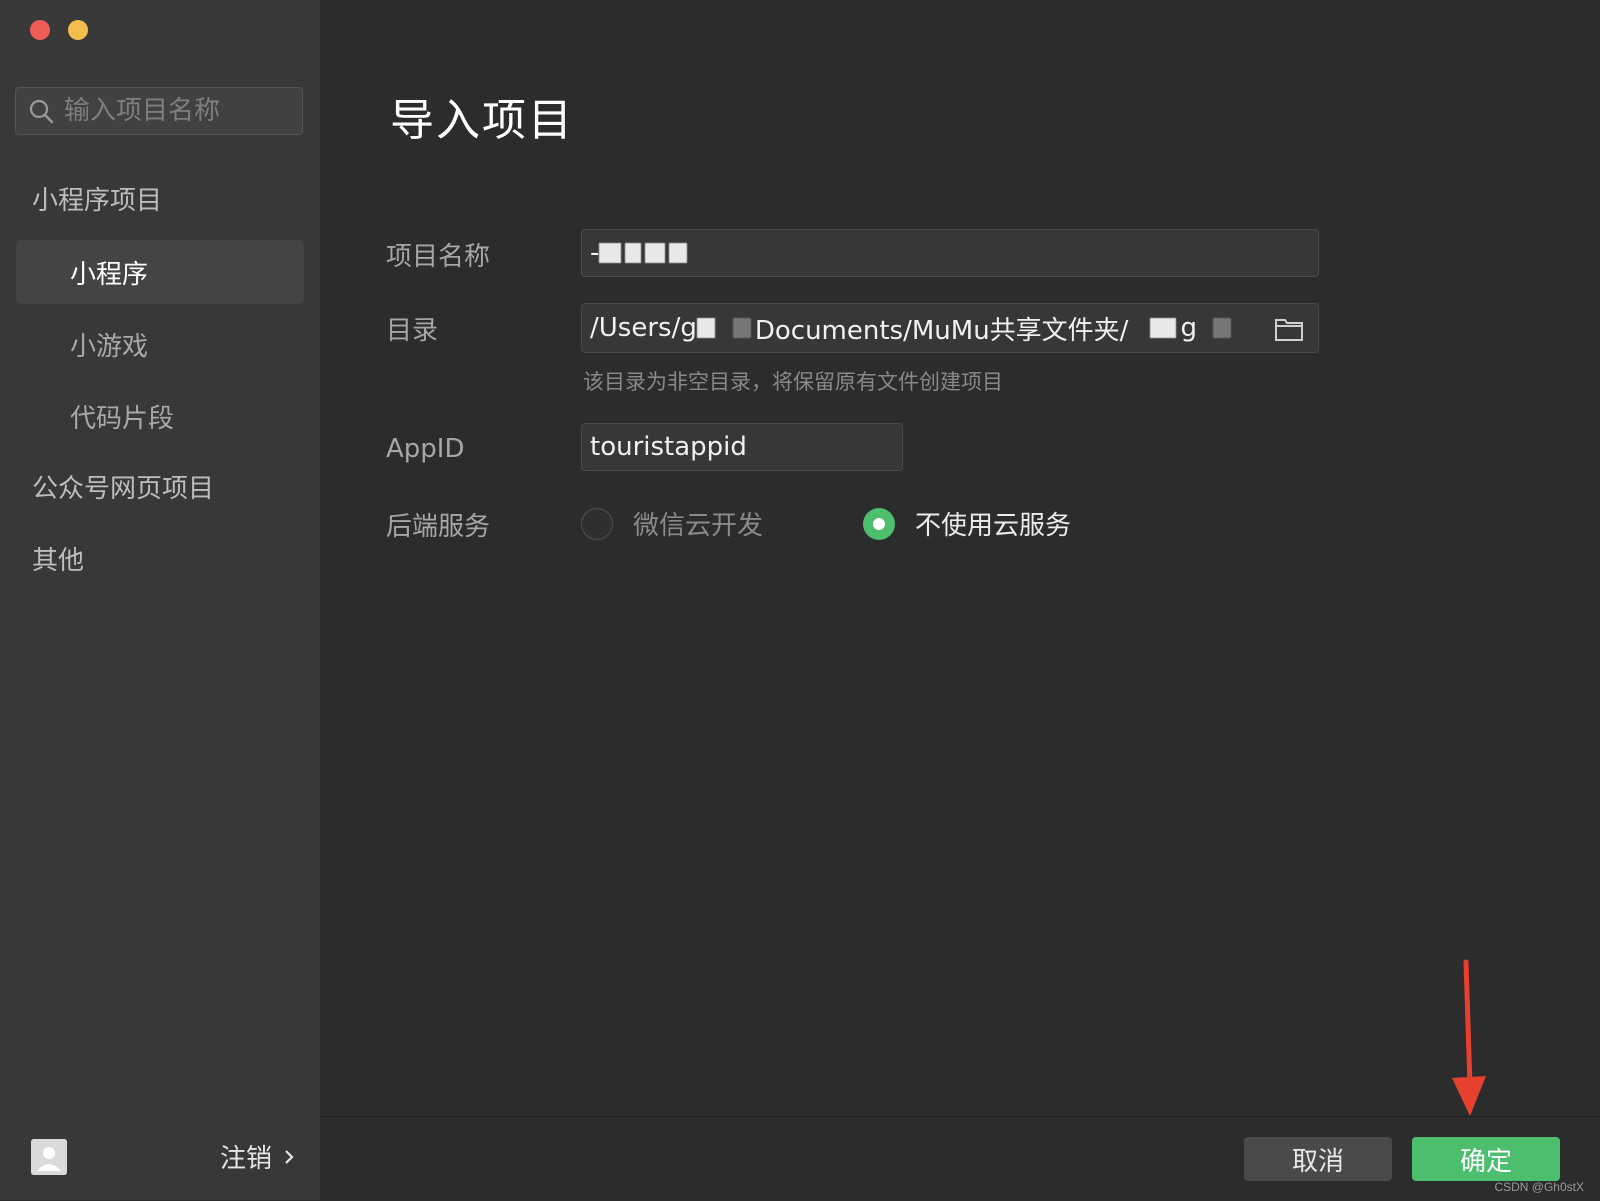  What do you see at coordinates (160, 272) in the screenshot?
I see `sidebar-item-miniprogram: 小程序` at bounding box center [160, 272].